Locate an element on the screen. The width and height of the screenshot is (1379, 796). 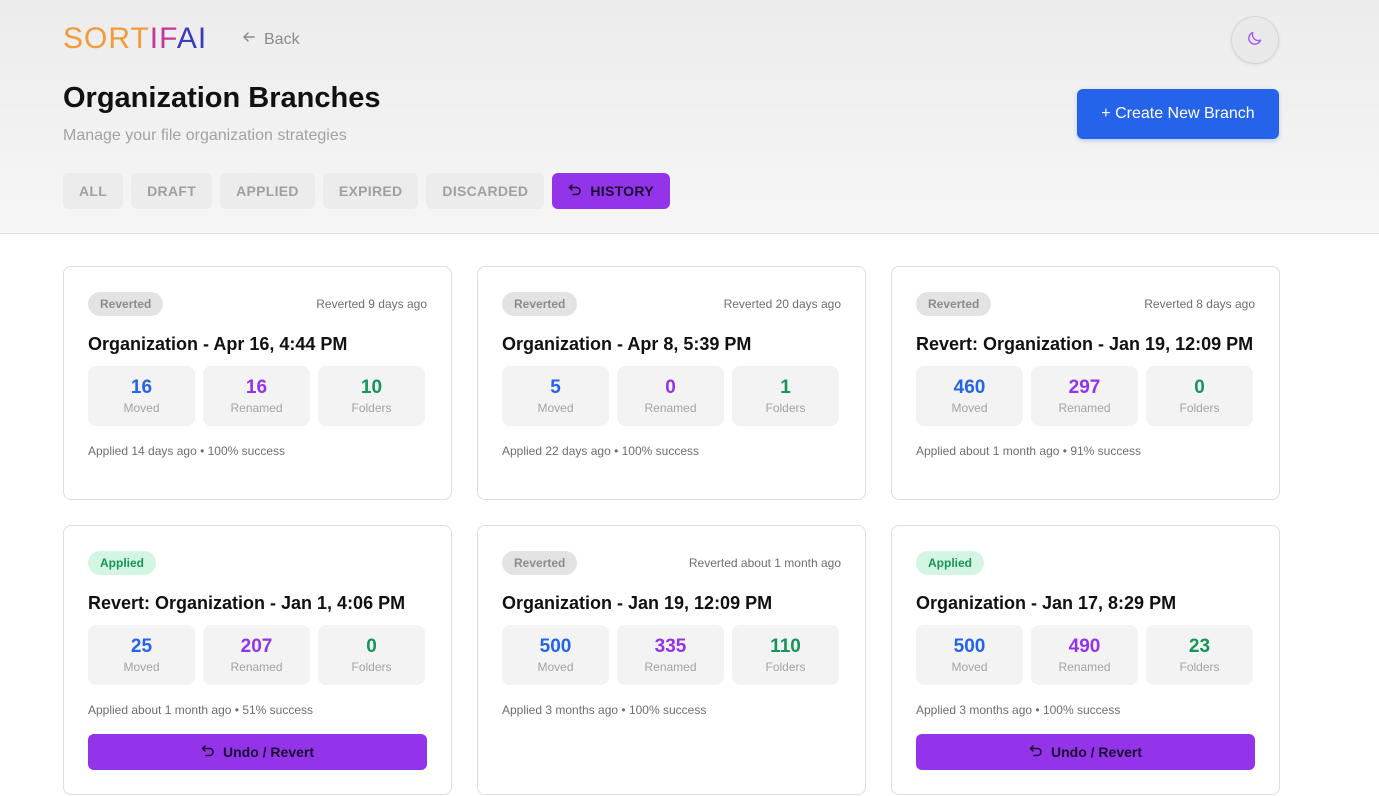
branch-title: Revert: Organization - Jan 19, 12:09 PM is located at coordinates (1085, 344).